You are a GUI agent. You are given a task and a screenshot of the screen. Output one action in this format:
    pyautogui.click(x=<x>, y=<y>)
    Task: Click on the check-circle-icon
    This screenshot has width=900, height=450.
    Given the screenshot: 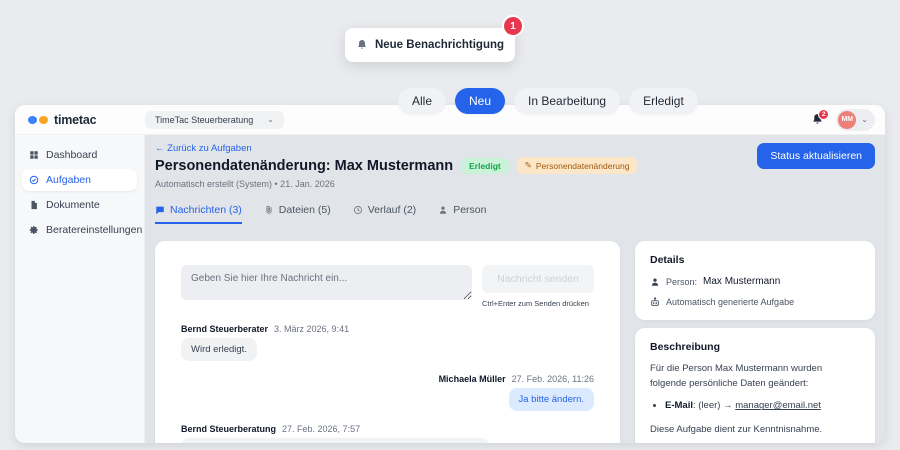 What is the action you would take?
    pyautogui.click(x=34, y=180)
    